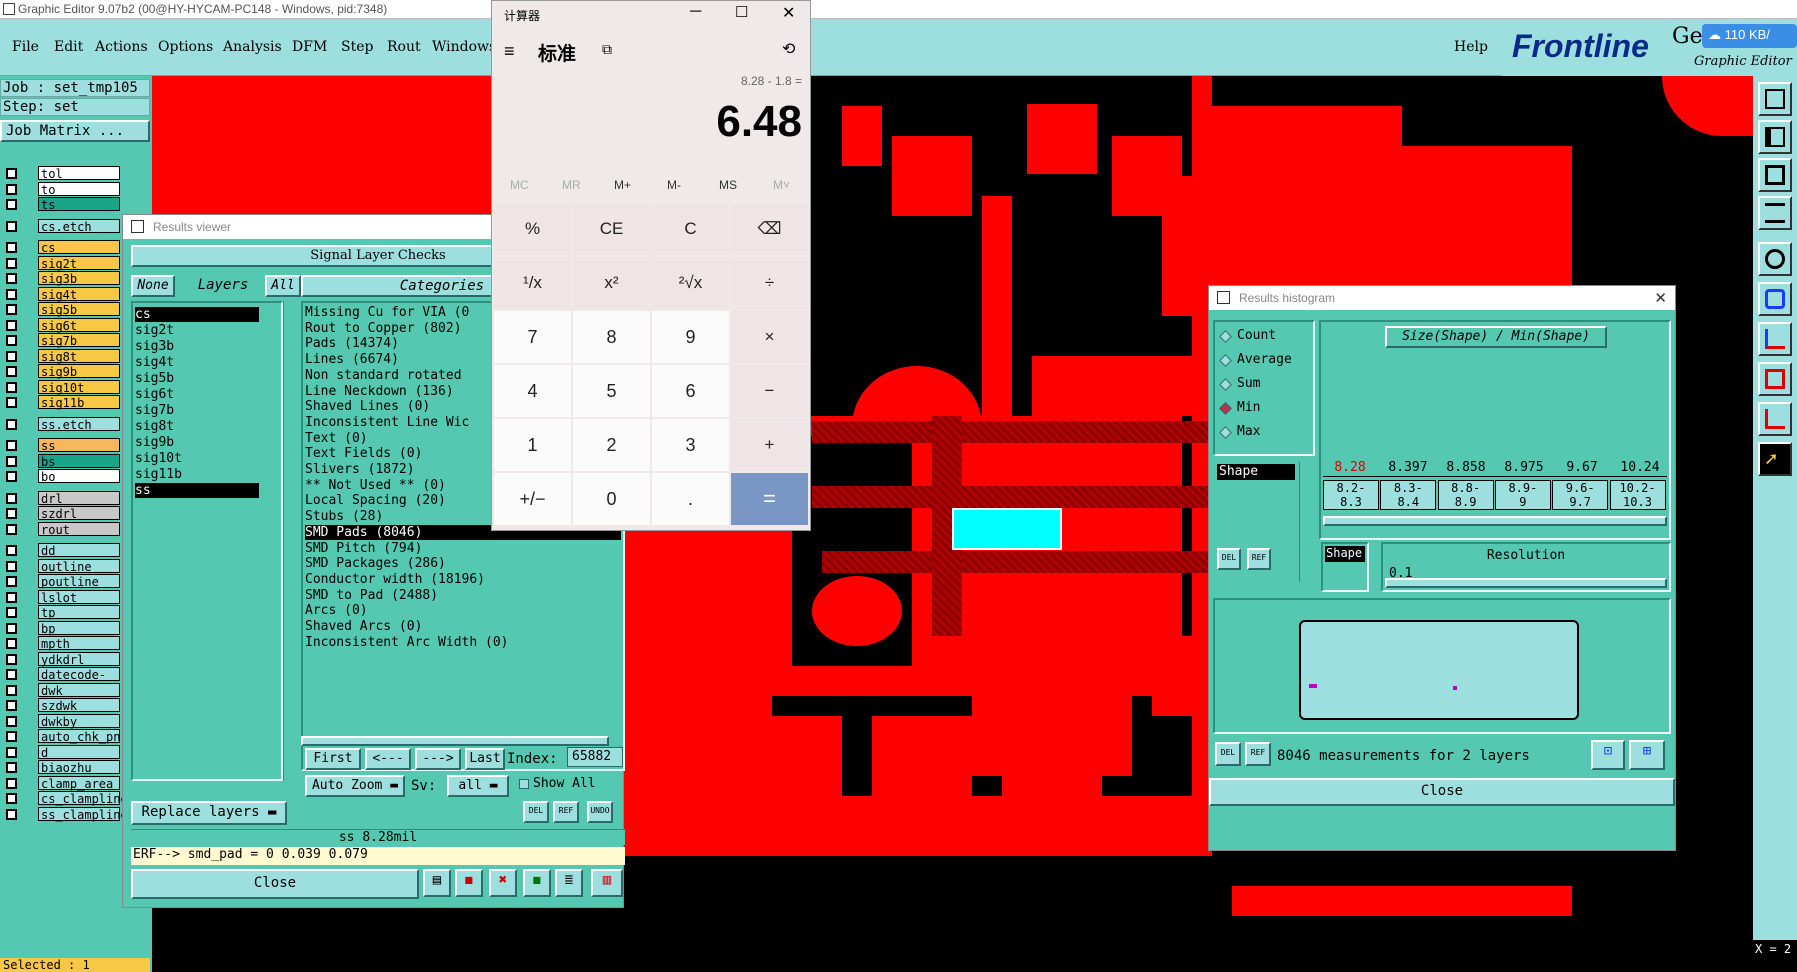 The image size is (1797, 972). I want to click on layer-row: mpth, so click(61, 643).